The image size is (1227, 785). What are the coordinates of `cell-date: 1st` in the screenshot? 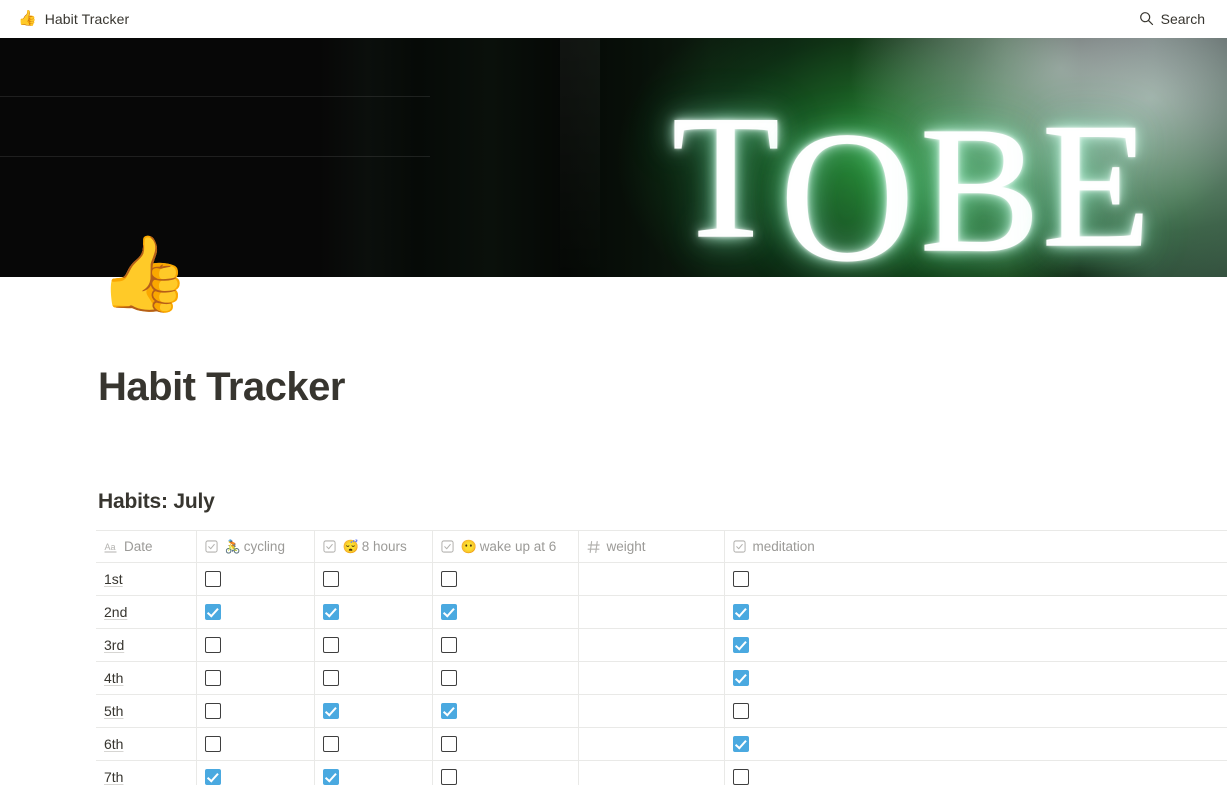 It's located at (146, 579).